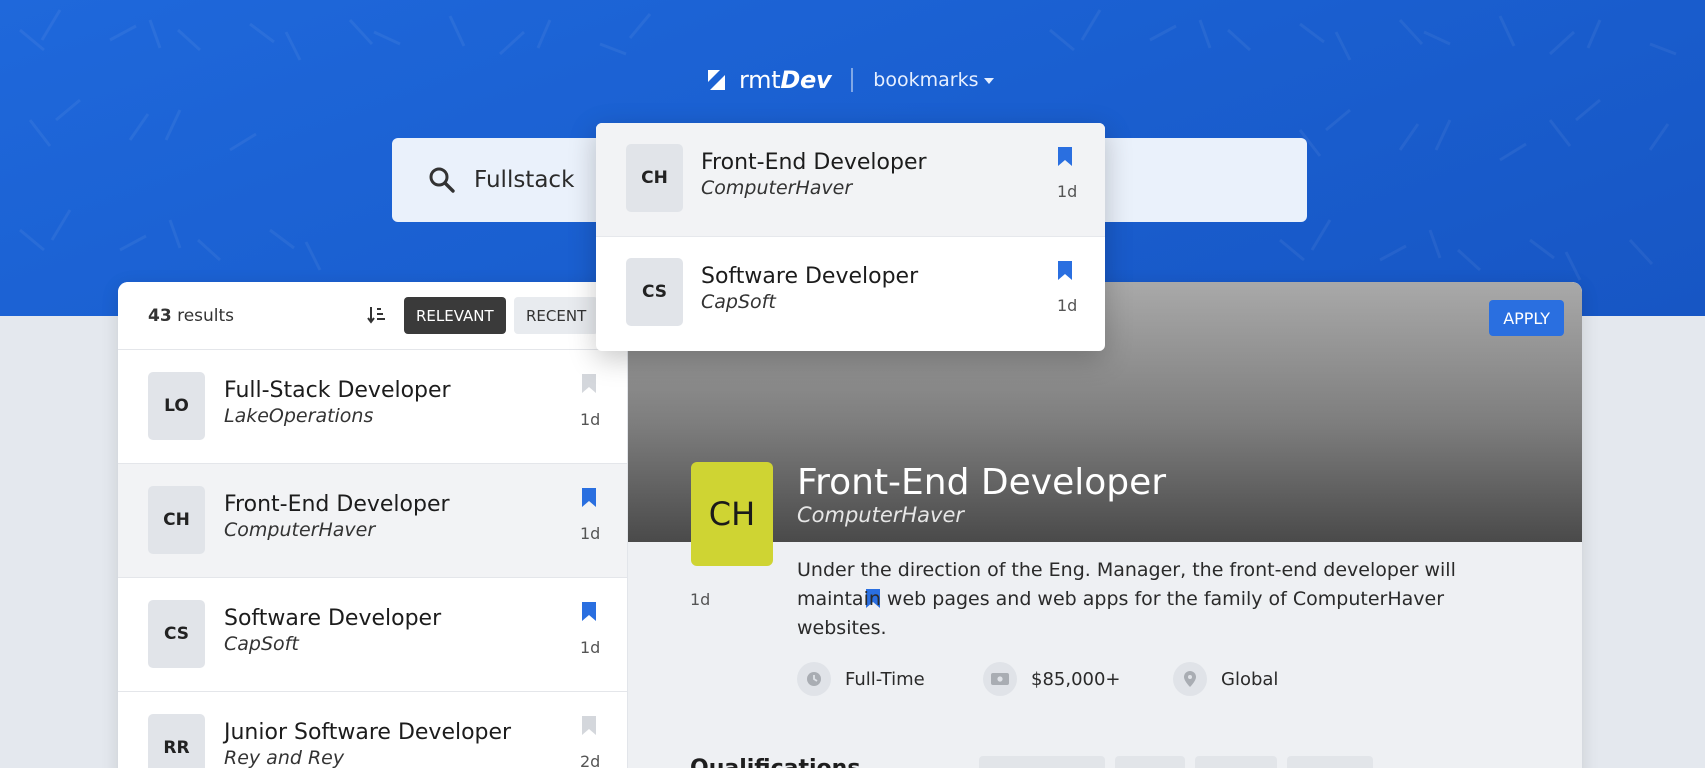 The height and width of the screenshot is (768, 1705). Describe the element at coordinates (590, 760) in the screenshot. I see `job-age: 2d` at that location.